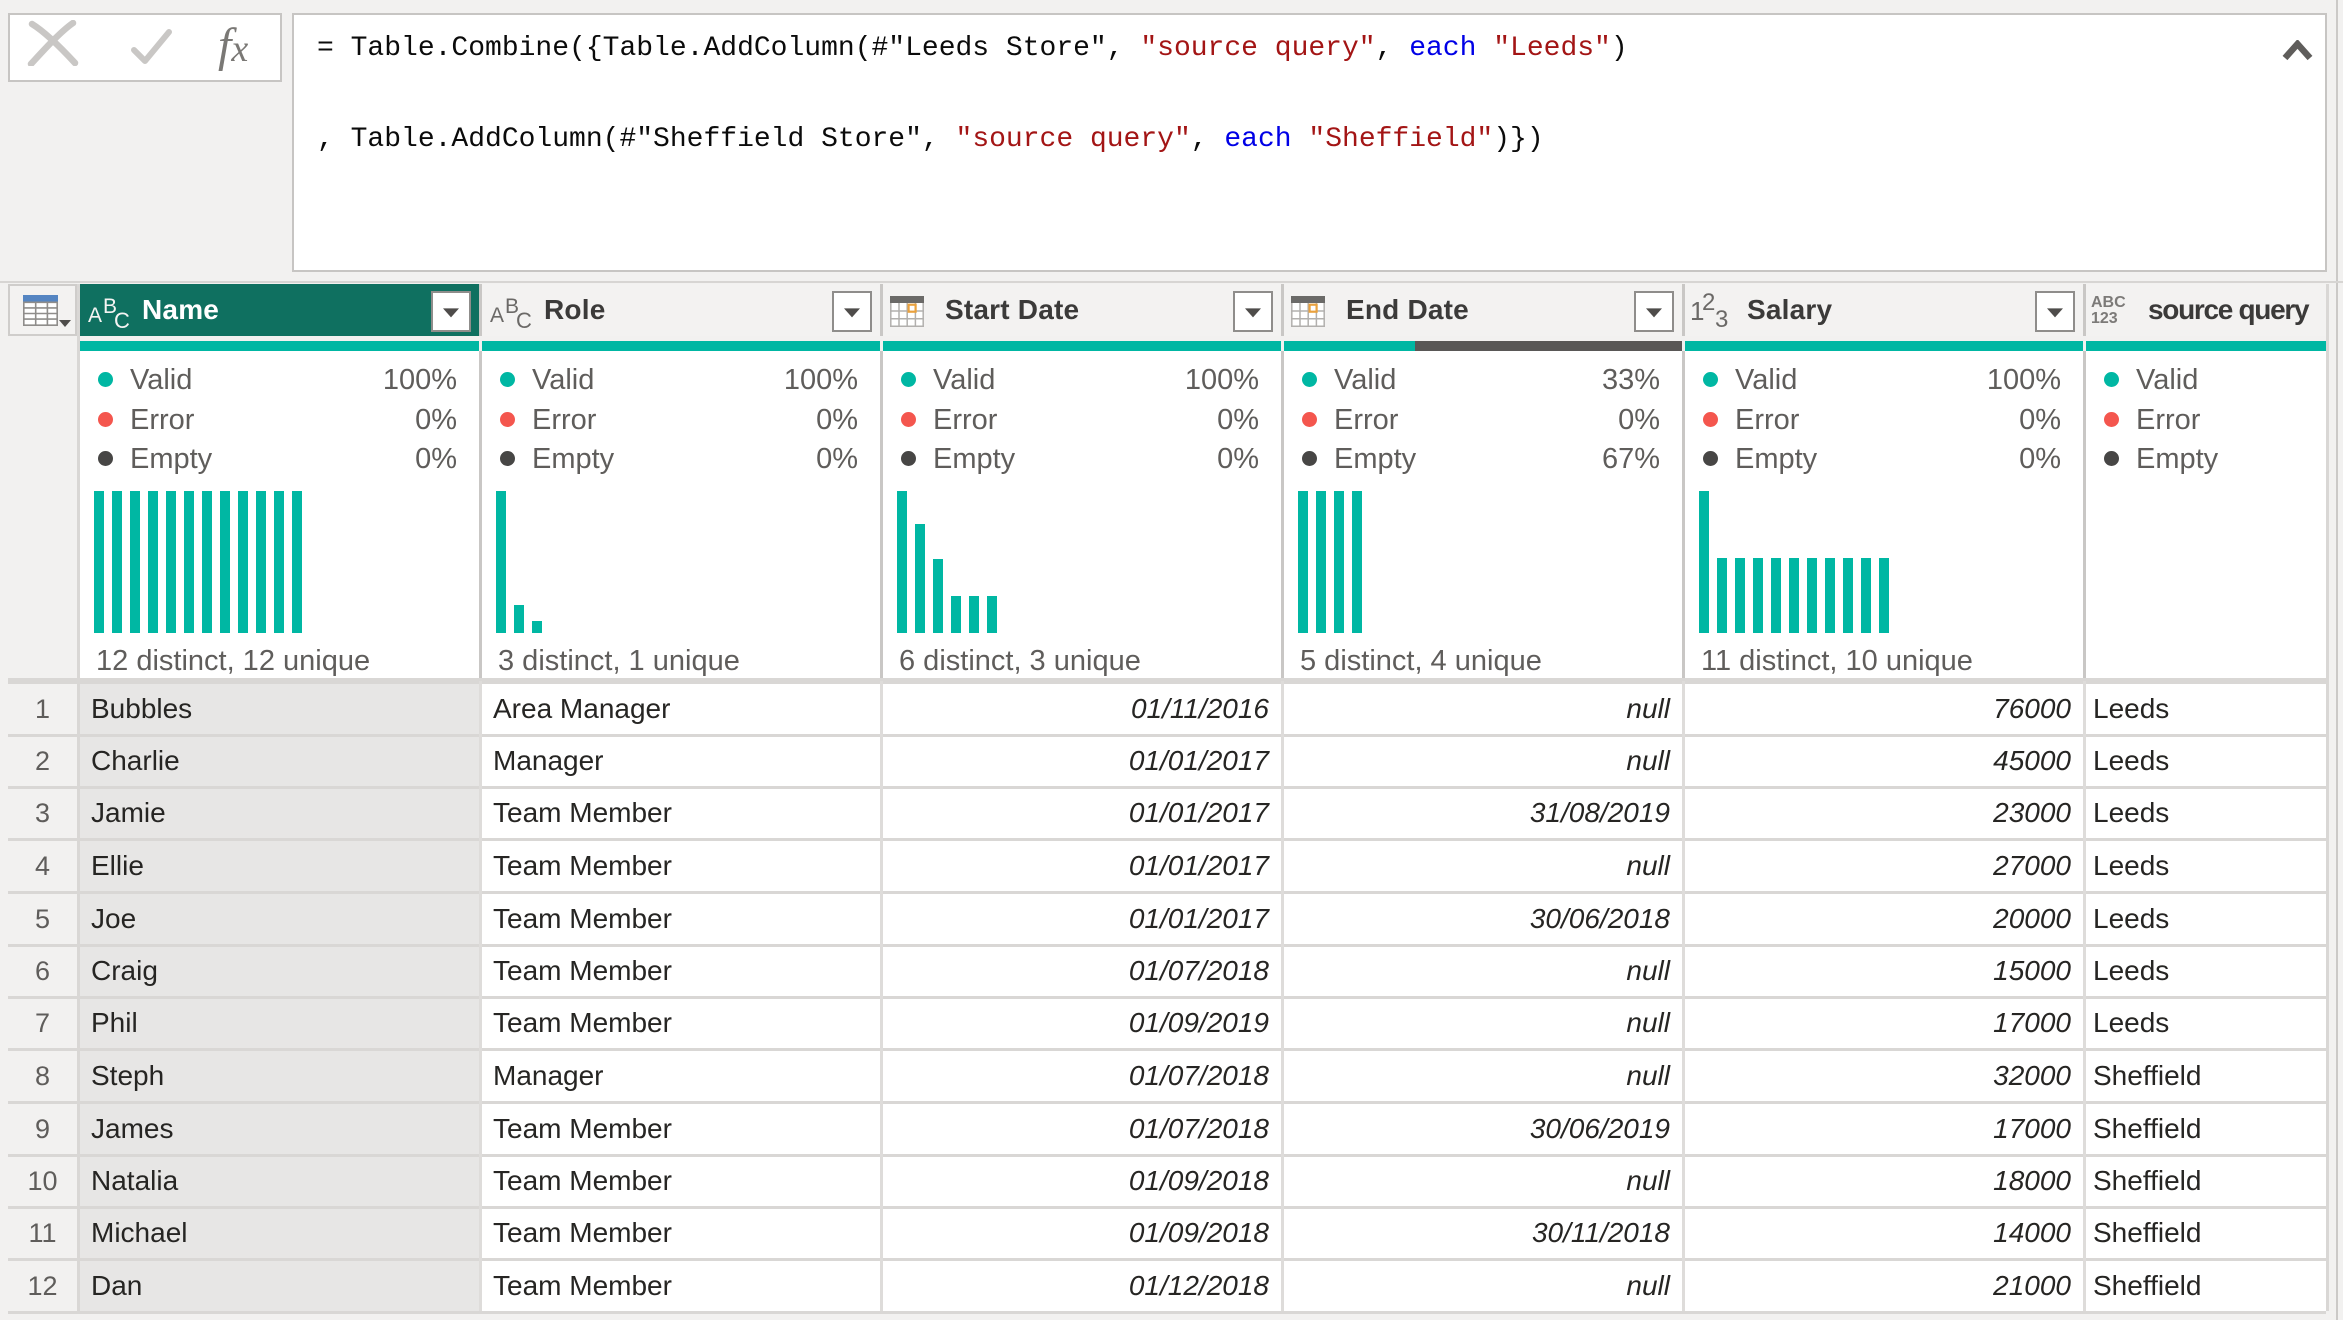 The image size is (2343, 1320). Describe the element at coordinates (1708, 303) in the screenshot. I see `svg-text: 2` at that location.